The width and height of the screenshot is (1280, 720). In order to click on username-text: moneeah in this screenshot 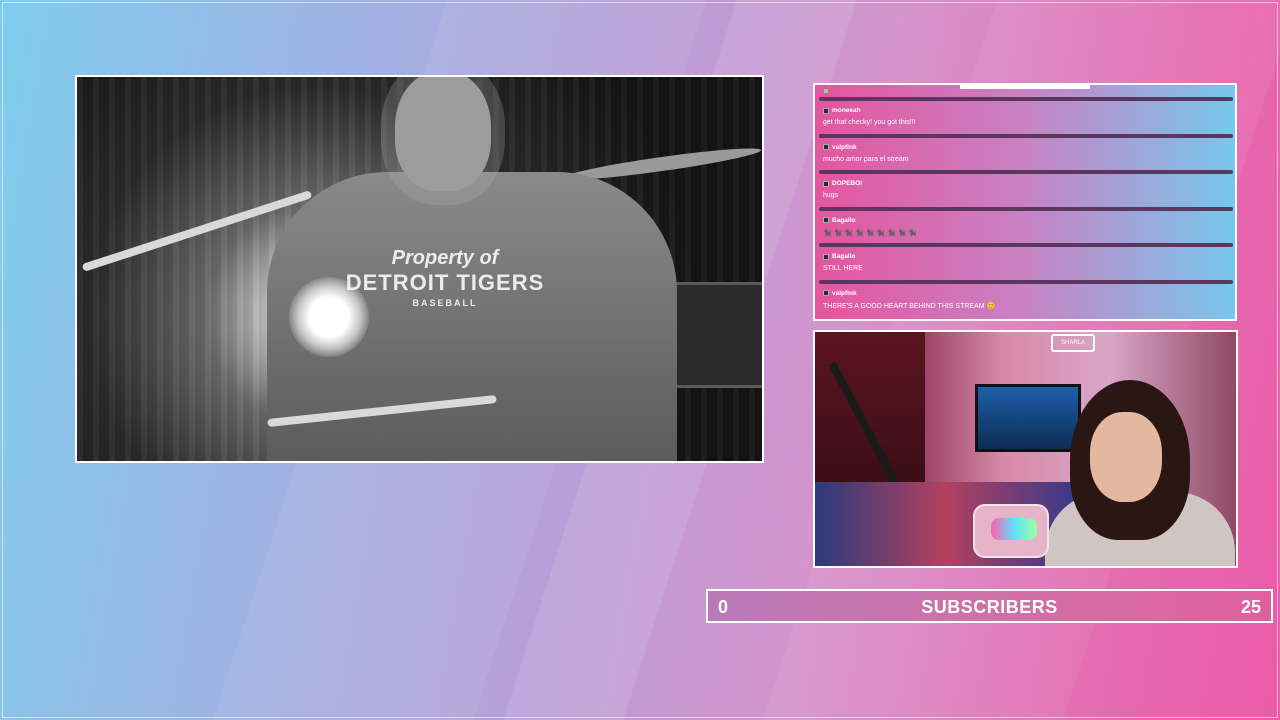, I will do `click(846, 110)`.